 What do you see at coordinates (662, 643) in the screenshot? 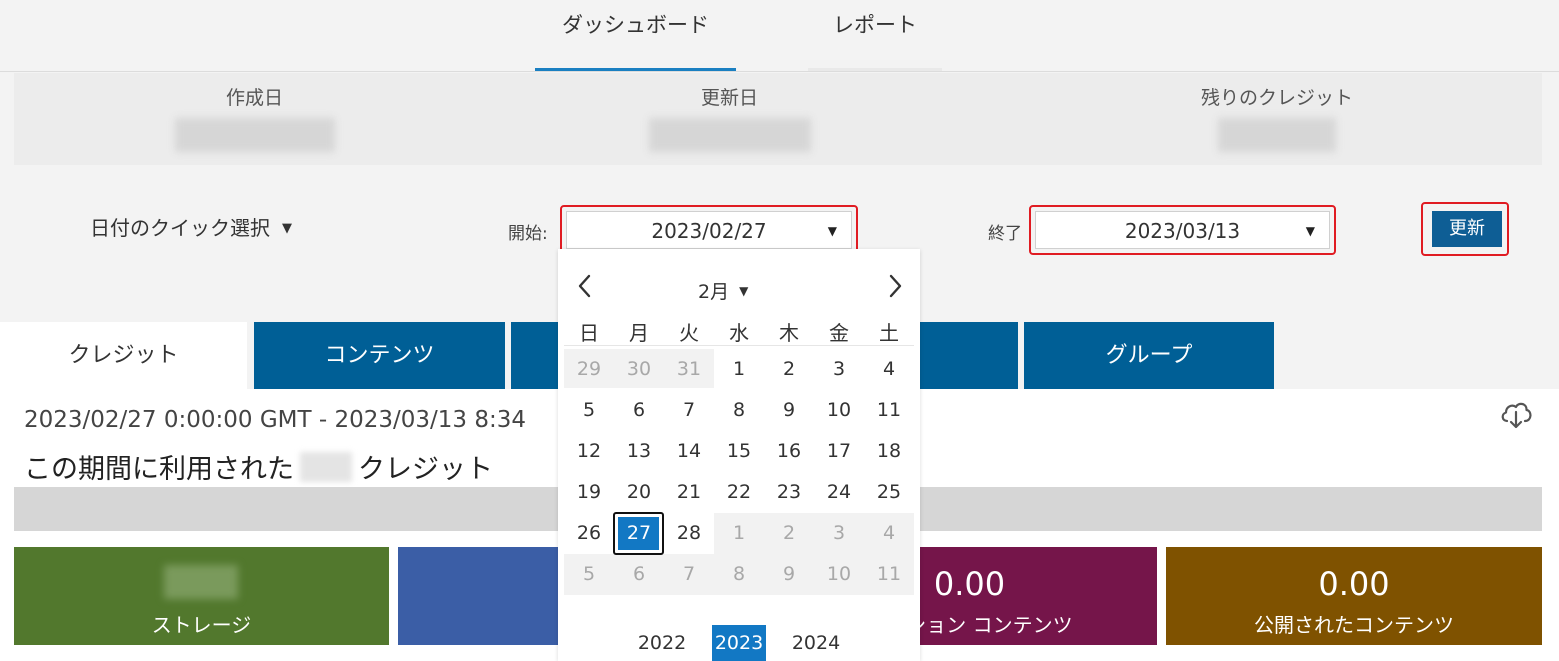
I see `year-option: 2022` at bounding box center [662, 643].